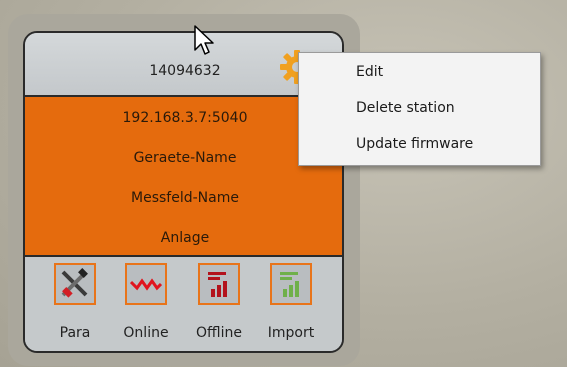 Image resolution: width=567 pixels, height=367 pixels. What do you see at coordinates (219, 333) in the screenshot?
I see `offline-label: Offline` at bounding box center [219, 333].